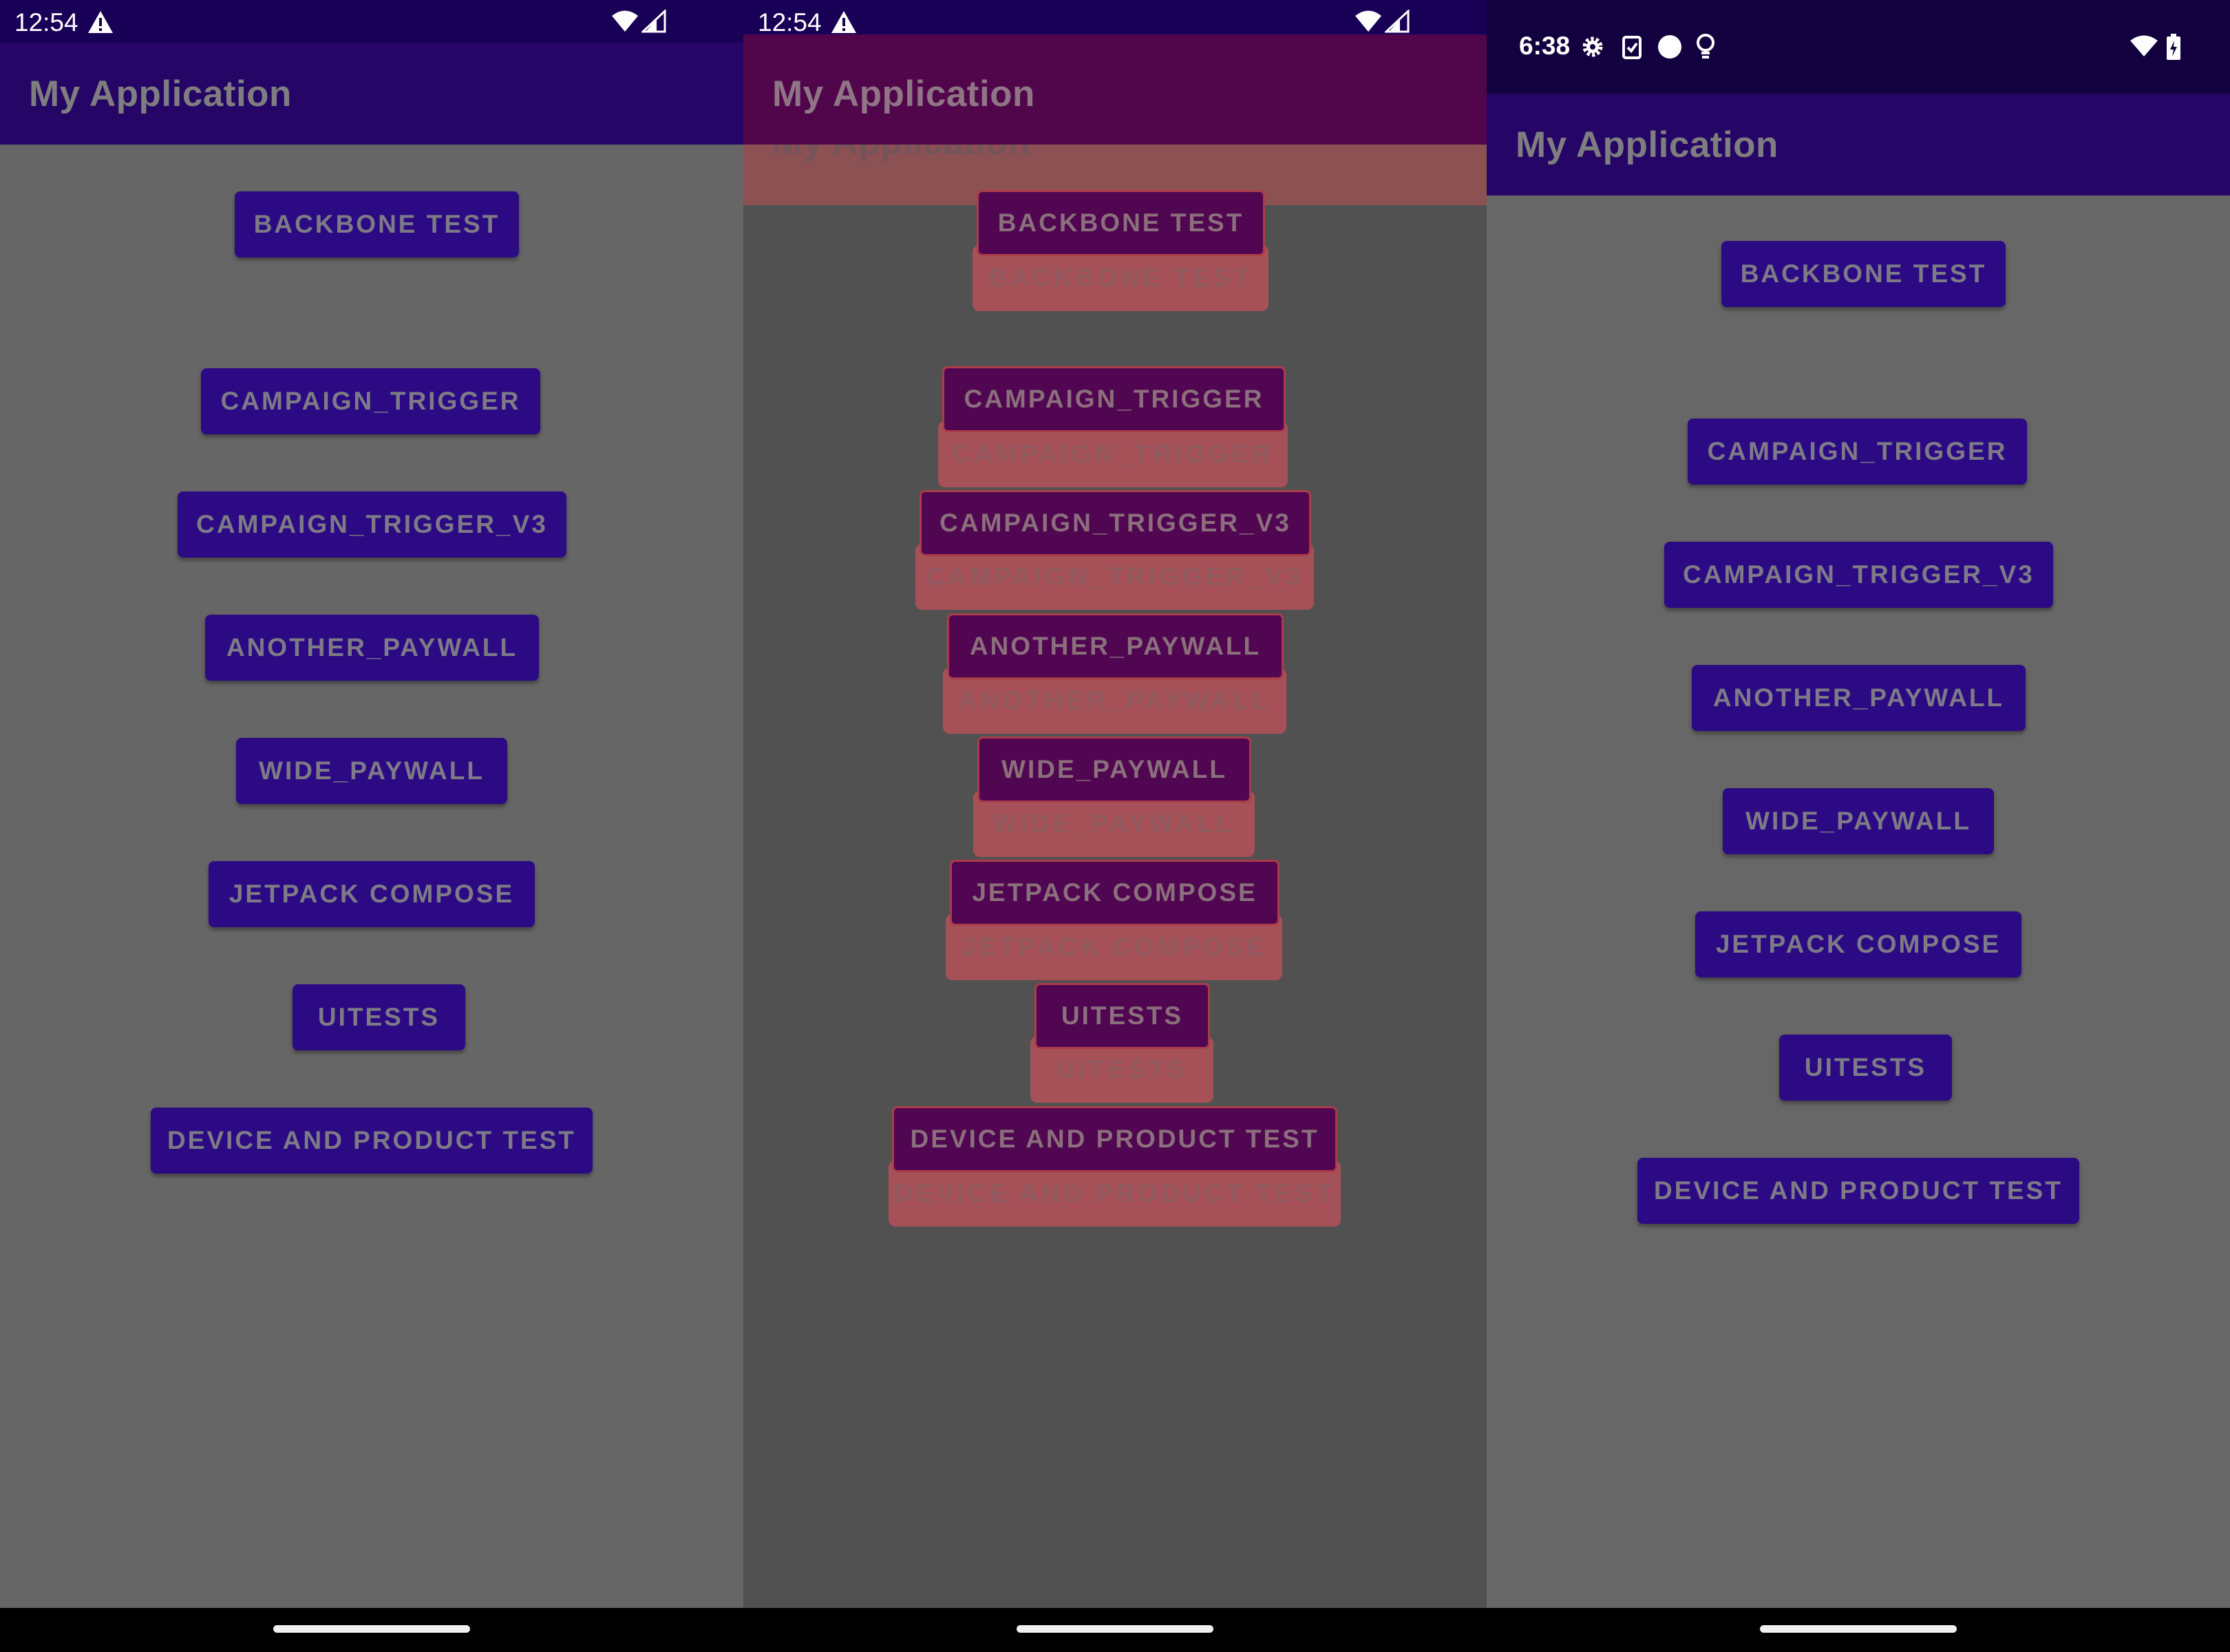 The width and height of the screenshot is (2230, 1652). What do you see at coordinates (1858, 47) in the screenshot?
I see `status-bar: 6:38` at bounding box center [1858, 47].